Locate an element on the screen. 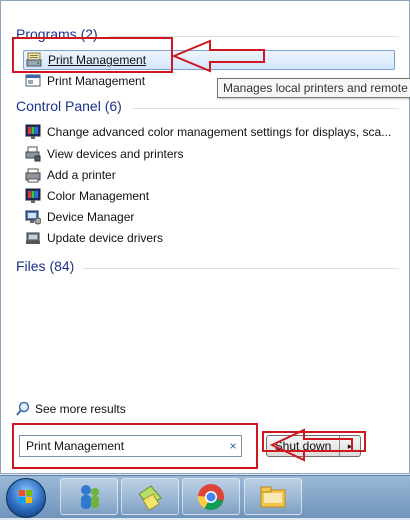  start-orb is located at coordinates (26, 498).